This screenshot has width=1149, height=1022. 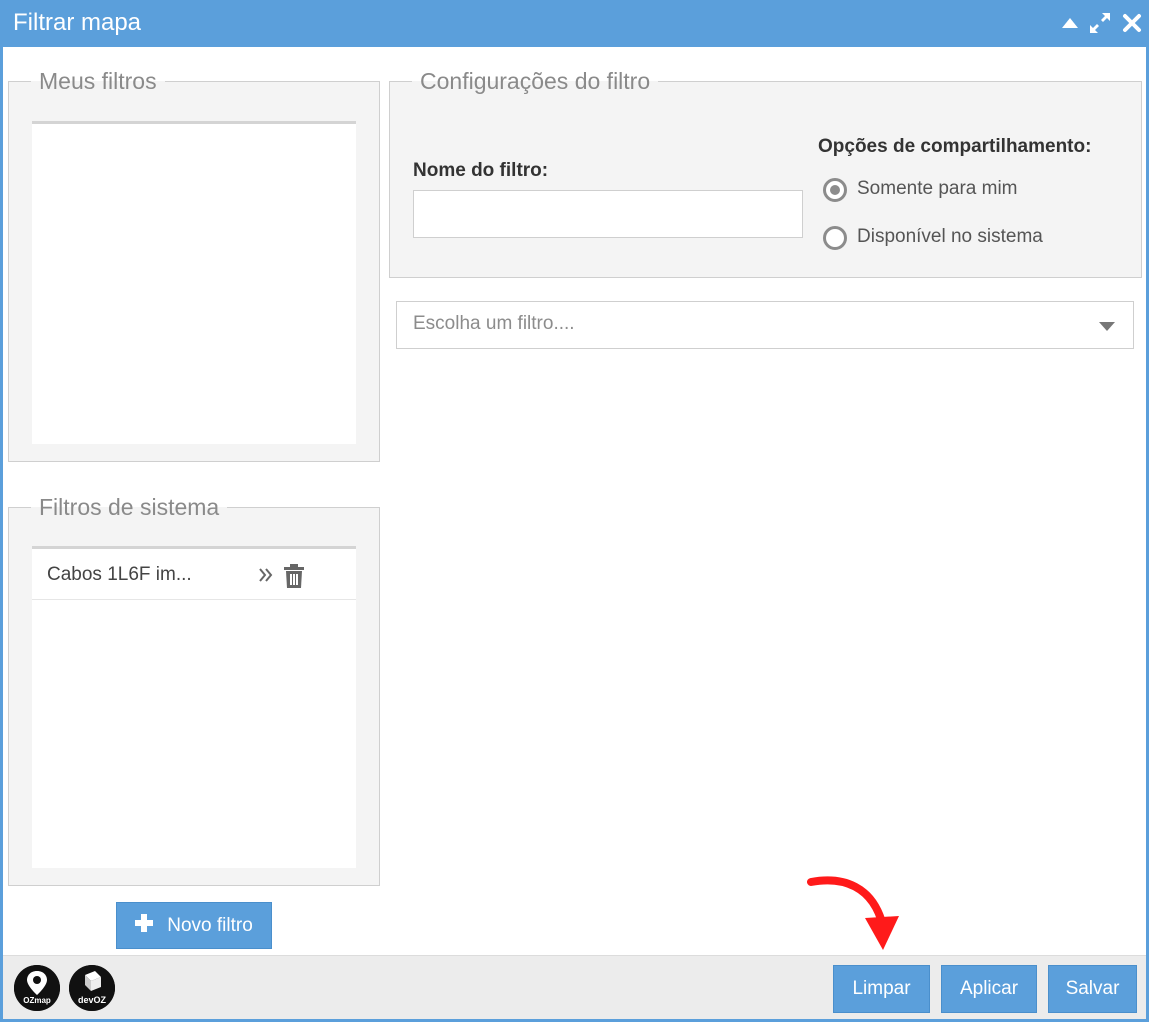 What do you see at coordinates (853, 913) in the screenshot?
I see `annotation-arrow-icon` at bounding box center [853, 913].